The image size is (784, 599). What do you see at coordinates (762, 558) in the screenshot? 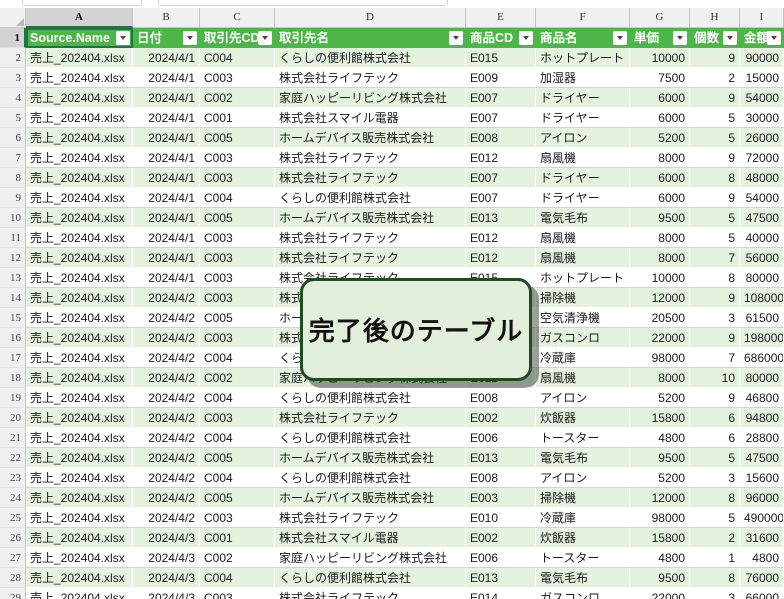
I see `cell-amount: 4800` at bounding box center [762, 558].